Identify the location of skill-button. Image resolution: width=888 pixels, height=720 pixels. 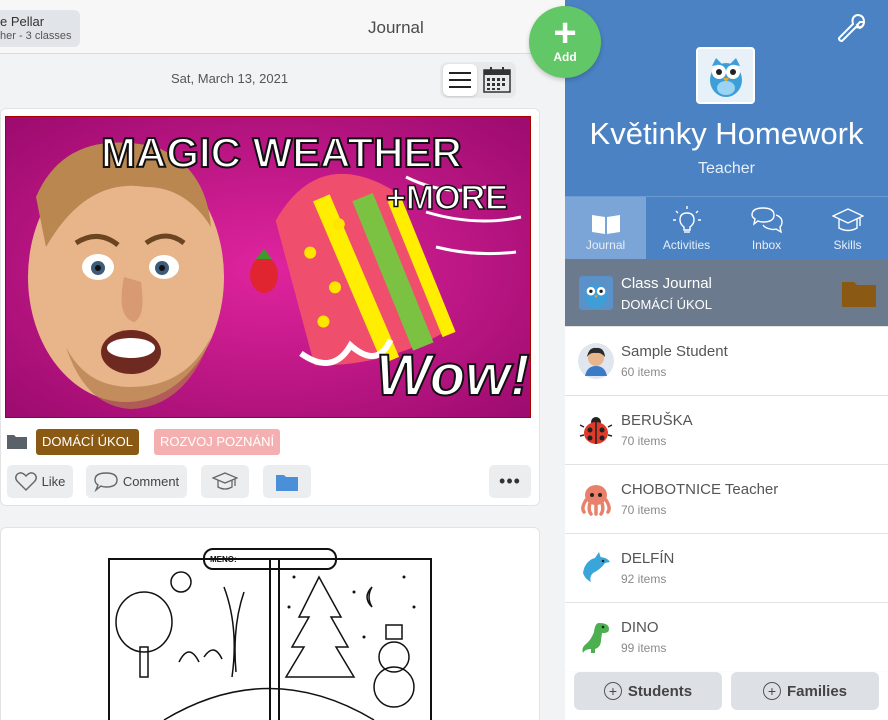
(225, 481).